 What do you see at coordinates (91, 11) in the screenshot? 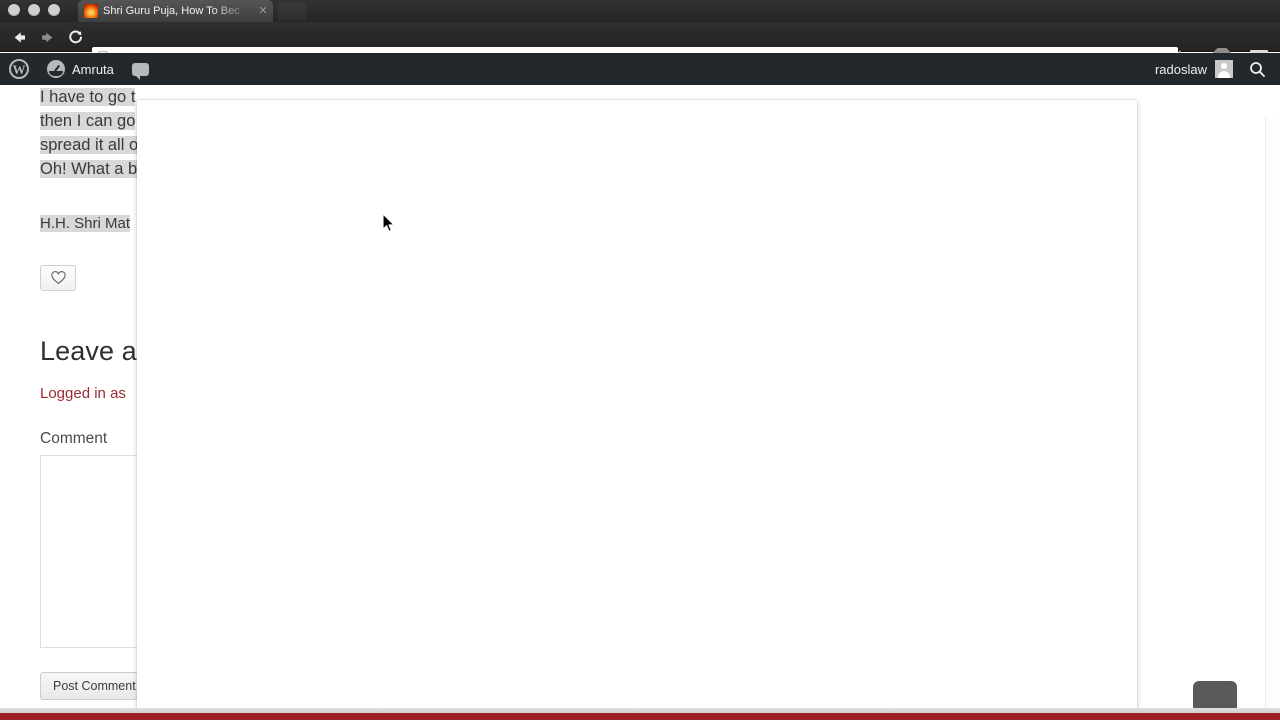
I see `favicon-icon` at bounding box center [91, 11].